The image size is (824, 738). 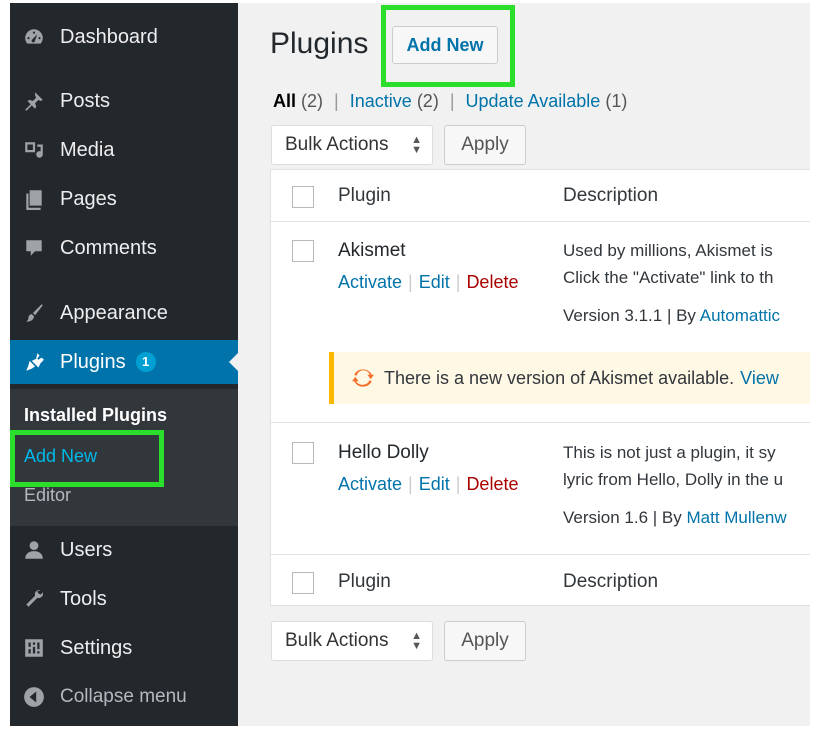 I want to click on plugin-version-akismet: Version 3.1.1 | By Automattic, so click(x=671, y=316).